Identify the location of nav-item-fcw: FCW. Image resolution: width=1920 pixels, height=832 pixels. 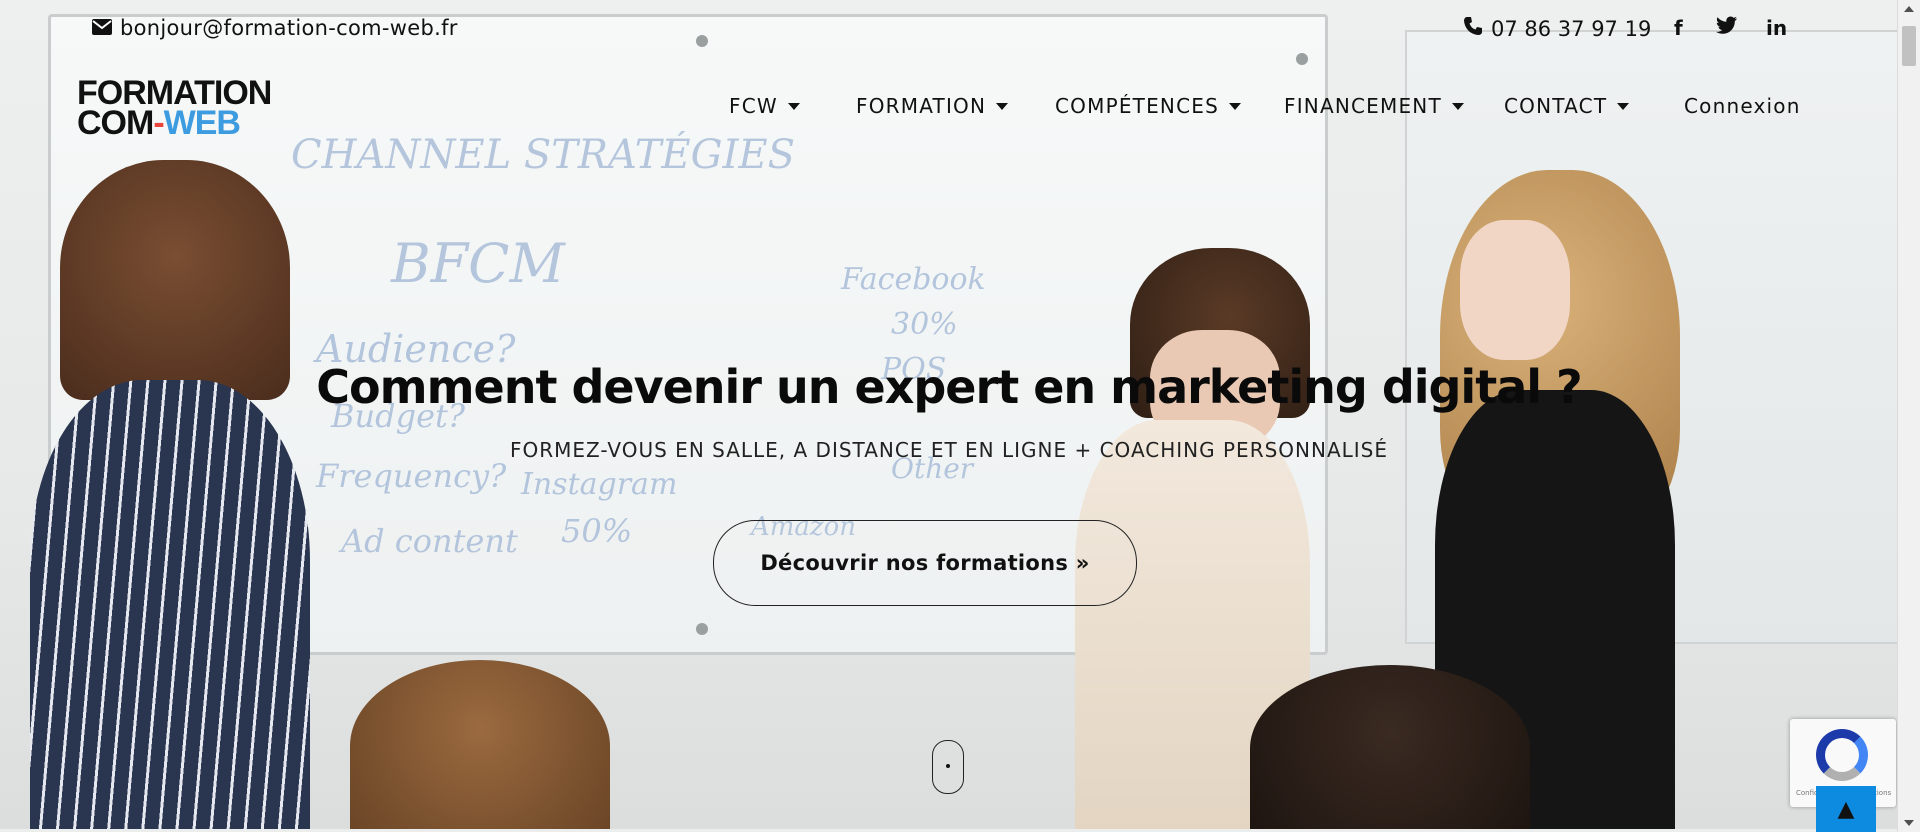
(764, 106).